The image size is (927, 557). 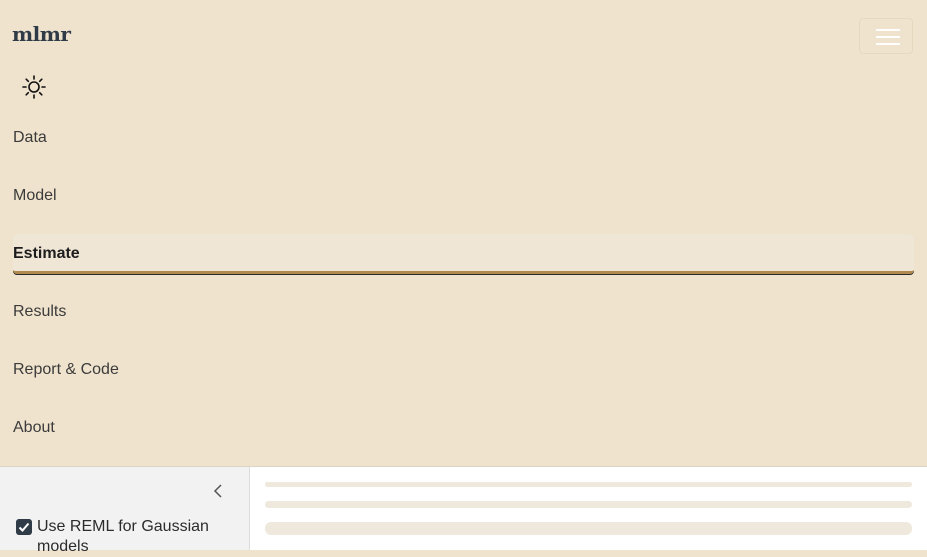 I want to click on main-content, so click(x=588, y=508).